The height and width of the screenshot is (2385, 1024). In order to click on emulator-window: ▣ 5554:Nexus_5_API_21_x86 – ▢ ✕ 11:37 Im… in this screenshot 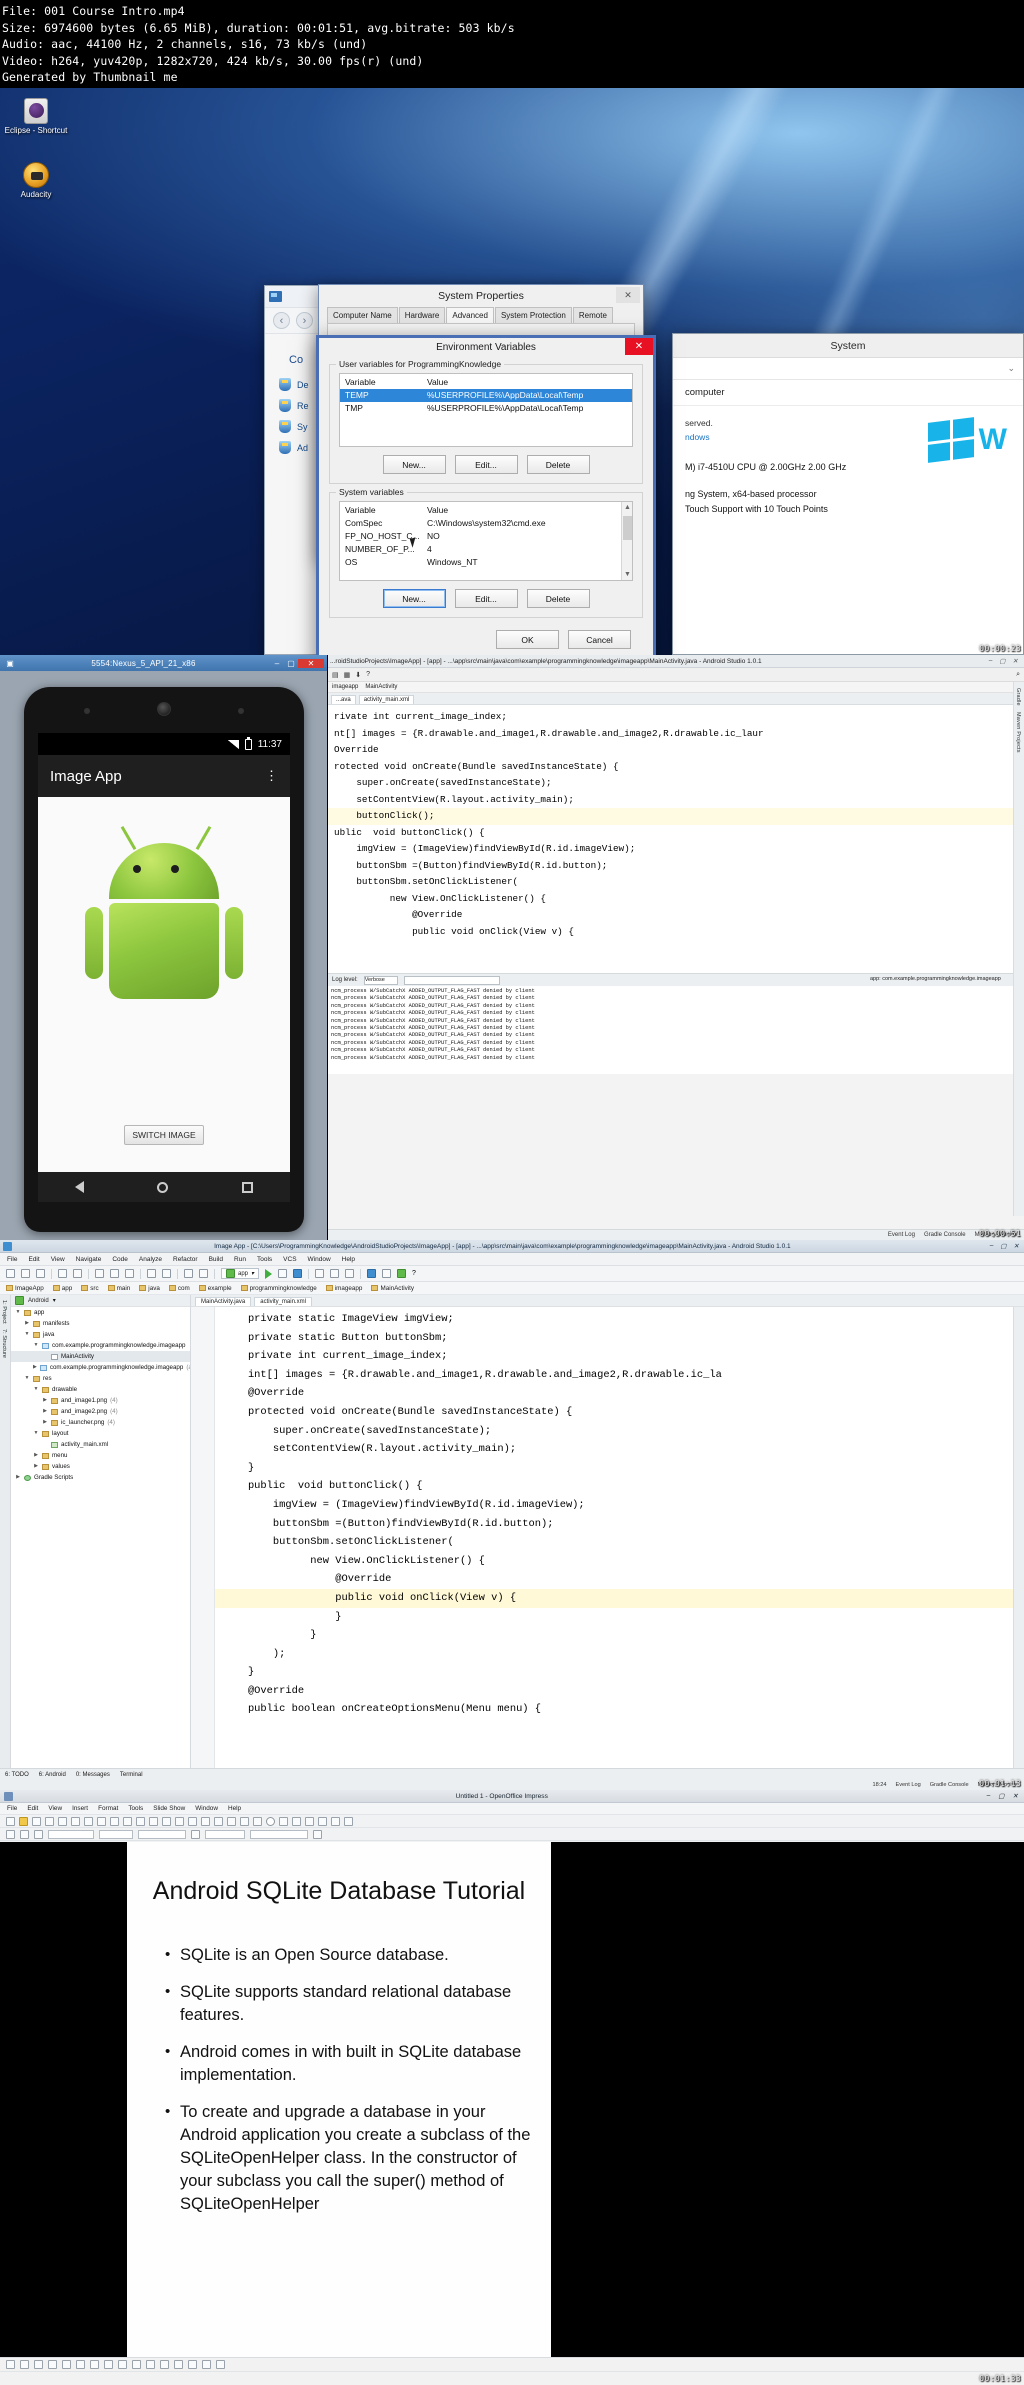, I will do `click(164, 947)`.